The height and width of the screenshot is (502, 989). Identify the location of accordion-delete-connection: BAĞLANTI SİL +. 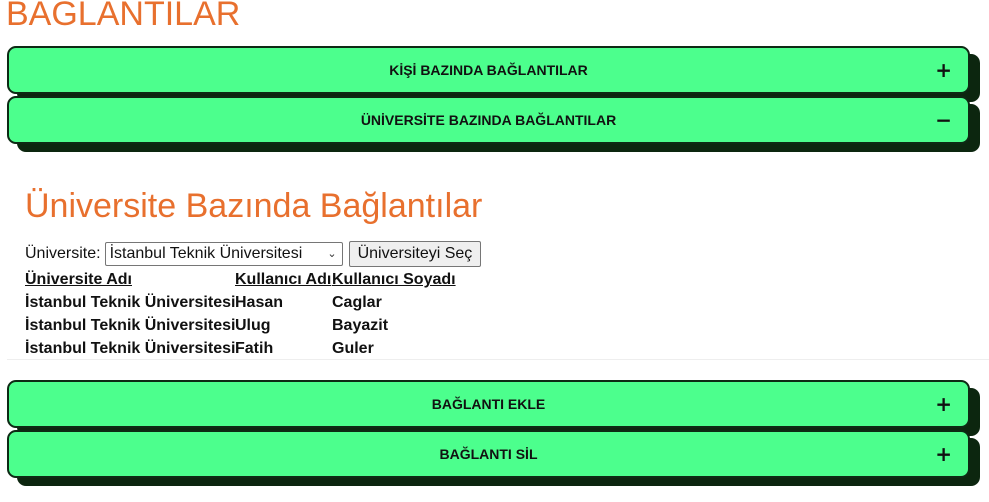
(488, 454).